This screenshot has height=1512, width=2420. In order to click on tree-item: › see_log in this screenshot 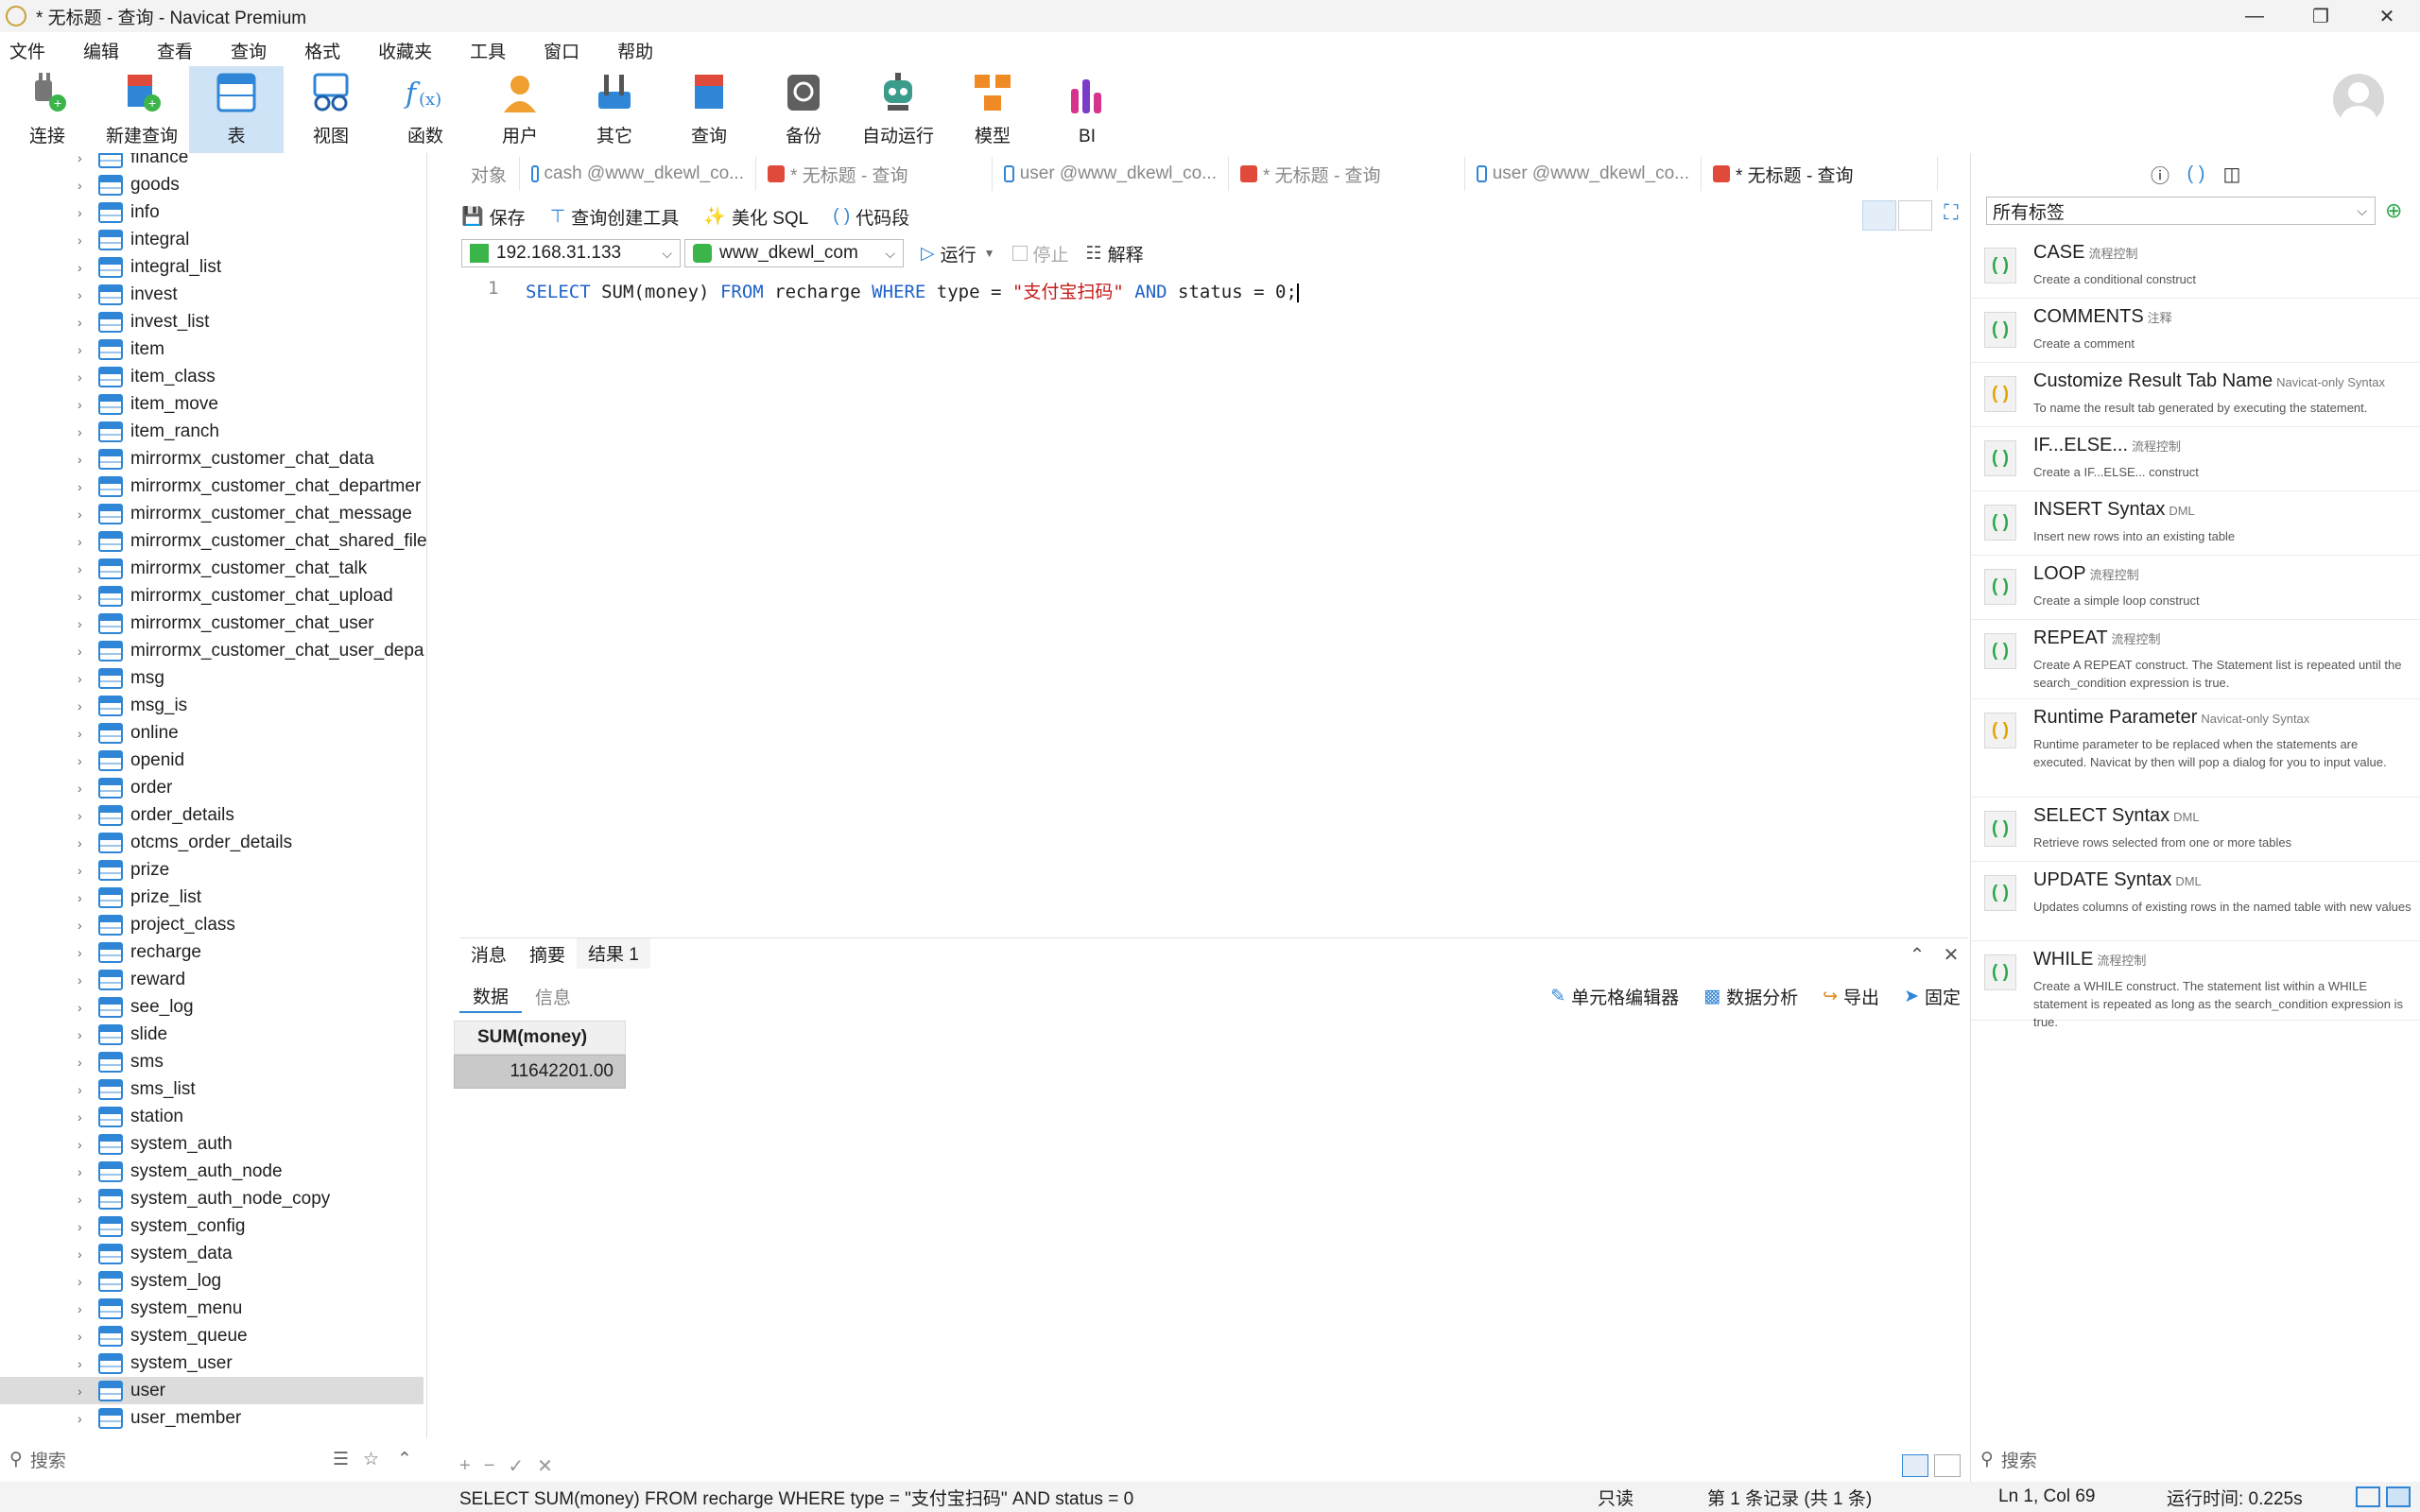, I will do `click(212, 1007)`.